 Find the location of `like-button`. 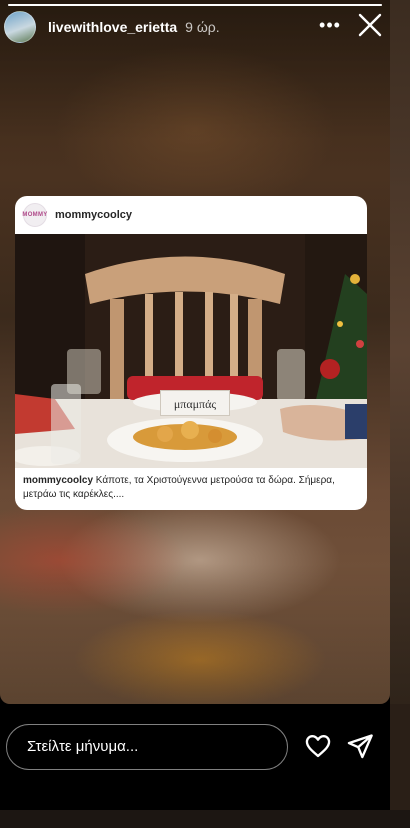

like-button is located at coordinates (318, 746).